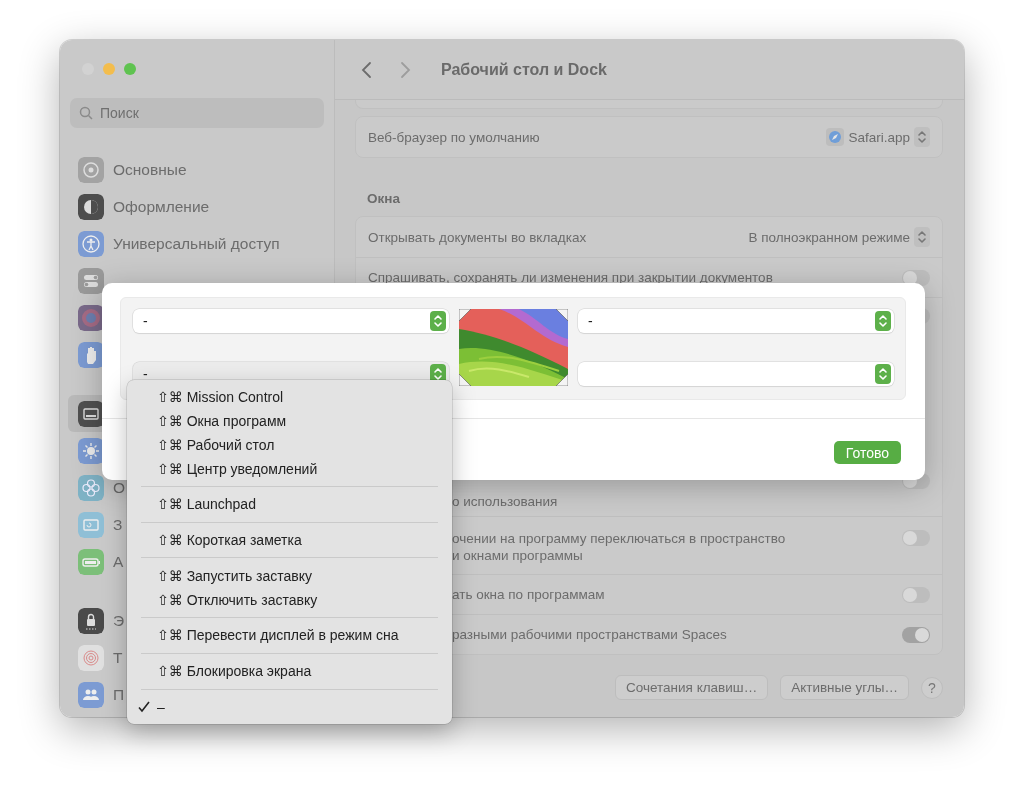 This screenshot has height=797, width=1024. What do you see at coordinates (196, 243) in the screenshot?
I see `item-label: Универсальный доступ` at bounding box center [196, 243].